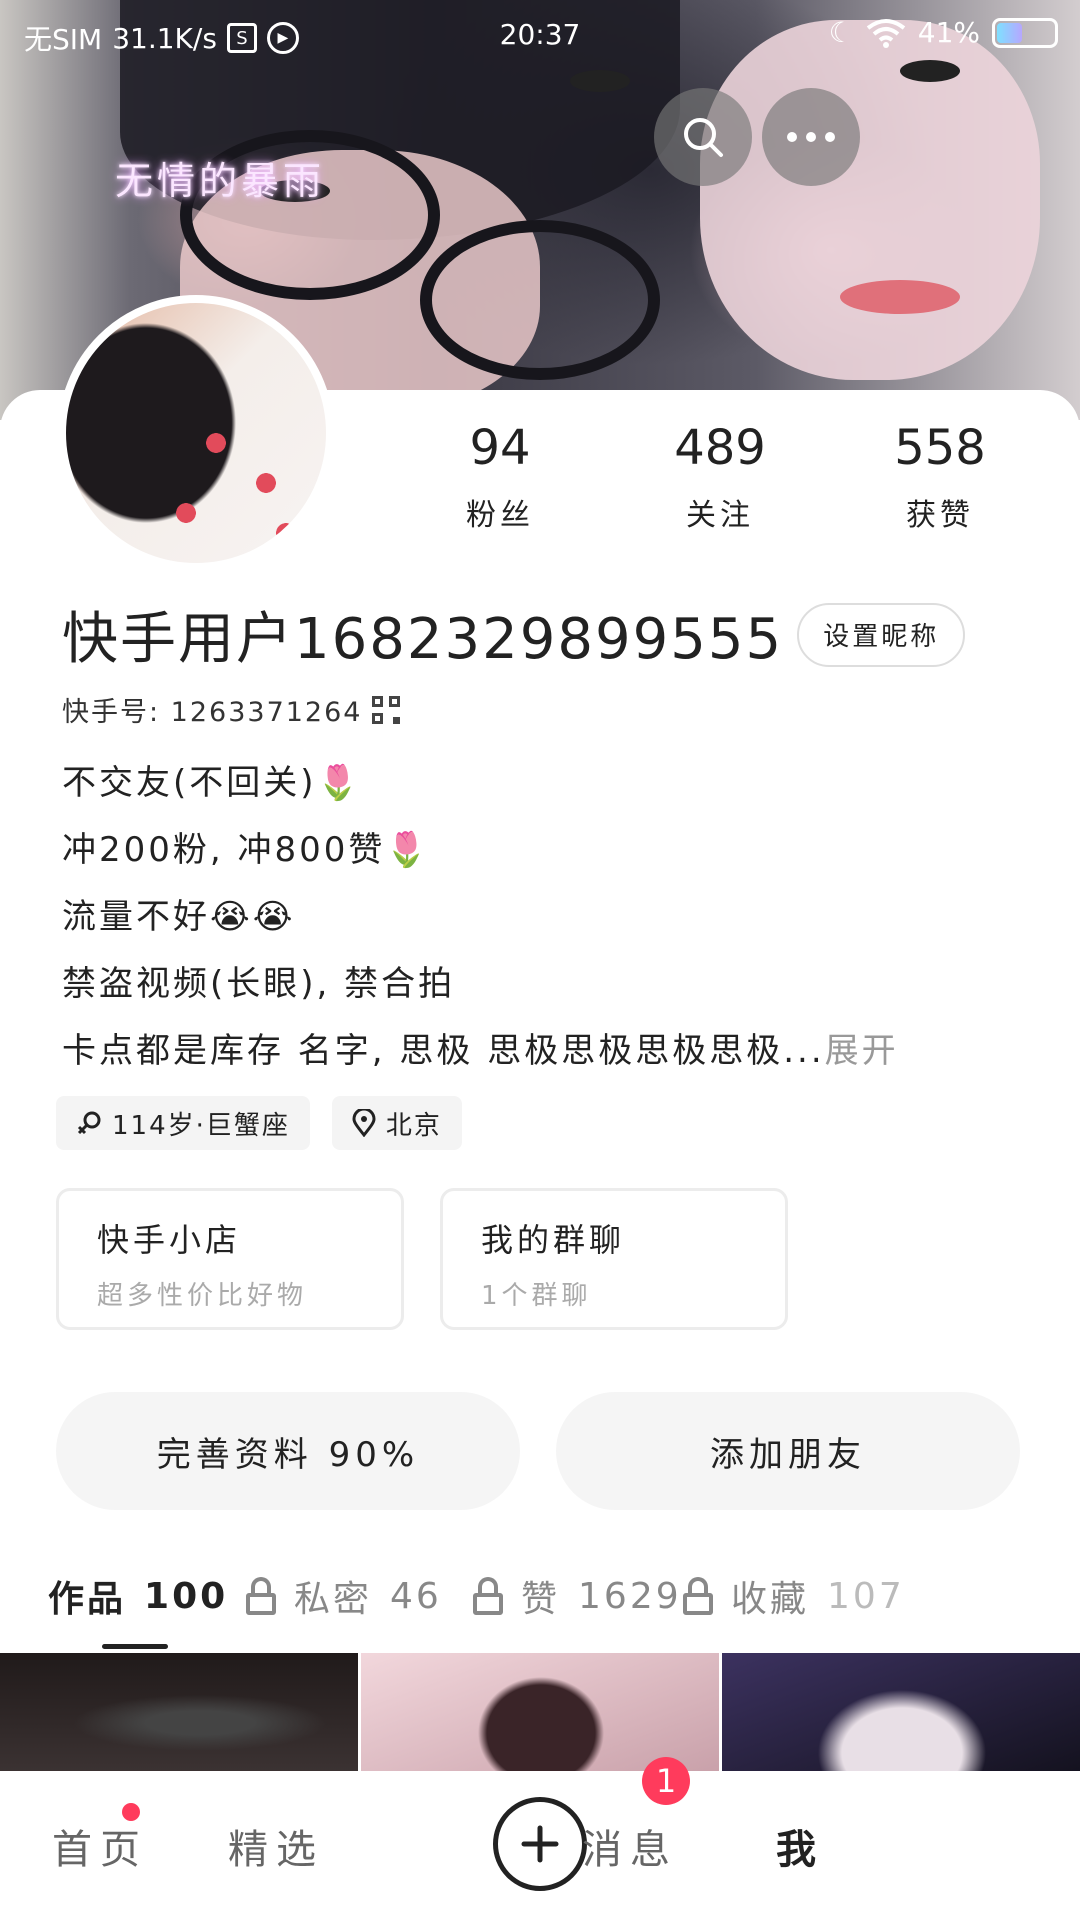  I want to click on kuaishou-shop-card: 快手小店 超多性价比好物, so click(230, 1259).